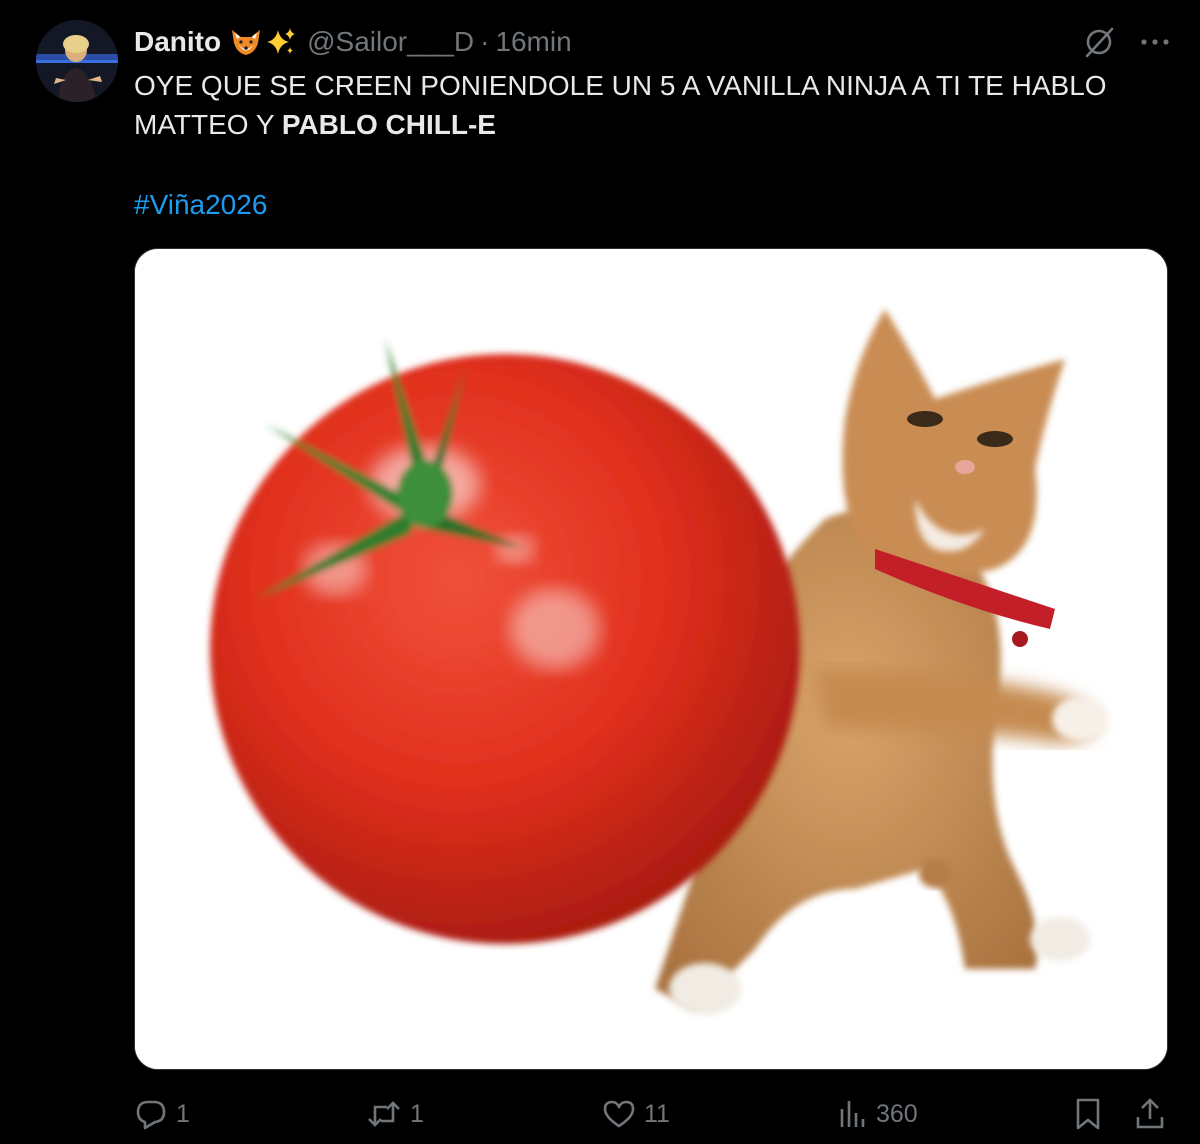 Image resolution: width=1200 pixels, height=1144 pixels. Describe the element at coordinates (852, 1114) in the screenshot. I see `views-chart-icon` at that location.